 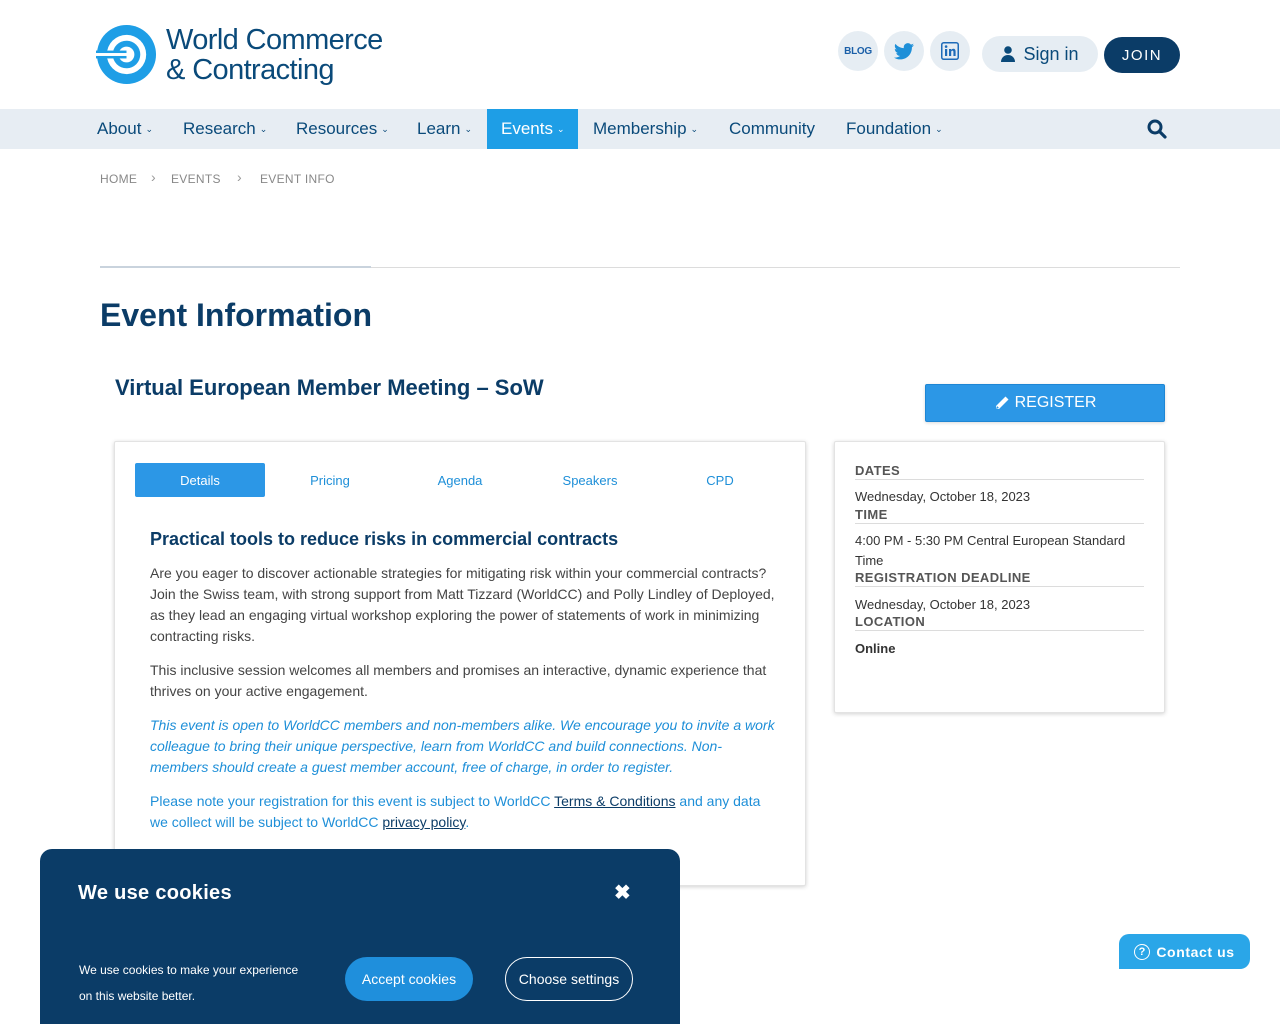 I want to click on nav-item-foundation: Foundation ⌄, so click(x=894, y=129).